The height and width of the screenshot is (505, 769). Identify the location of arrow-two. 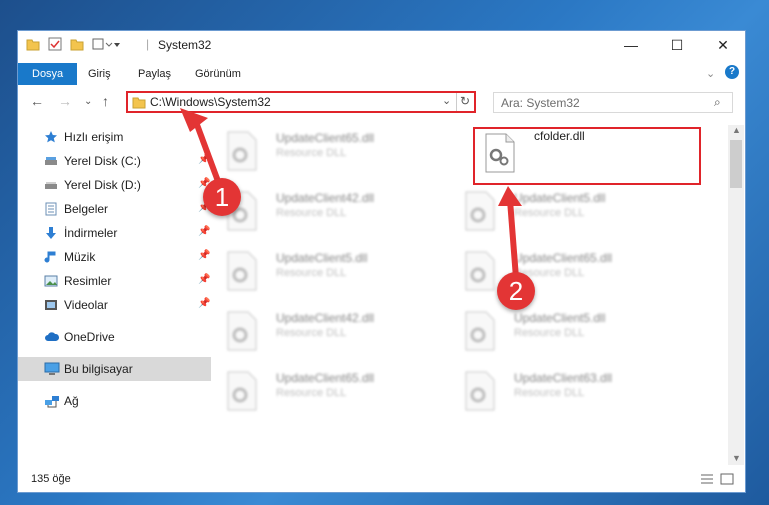
(510, 232).